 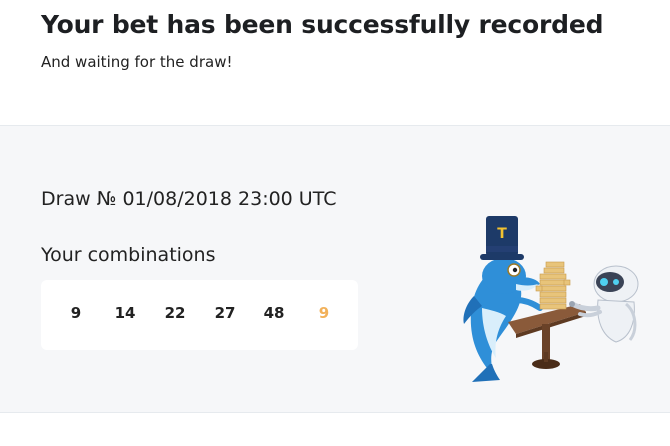 I want to click on draw-info: Draw № 01/08/2018 23:00 UTC, so click(x=189, y=199).